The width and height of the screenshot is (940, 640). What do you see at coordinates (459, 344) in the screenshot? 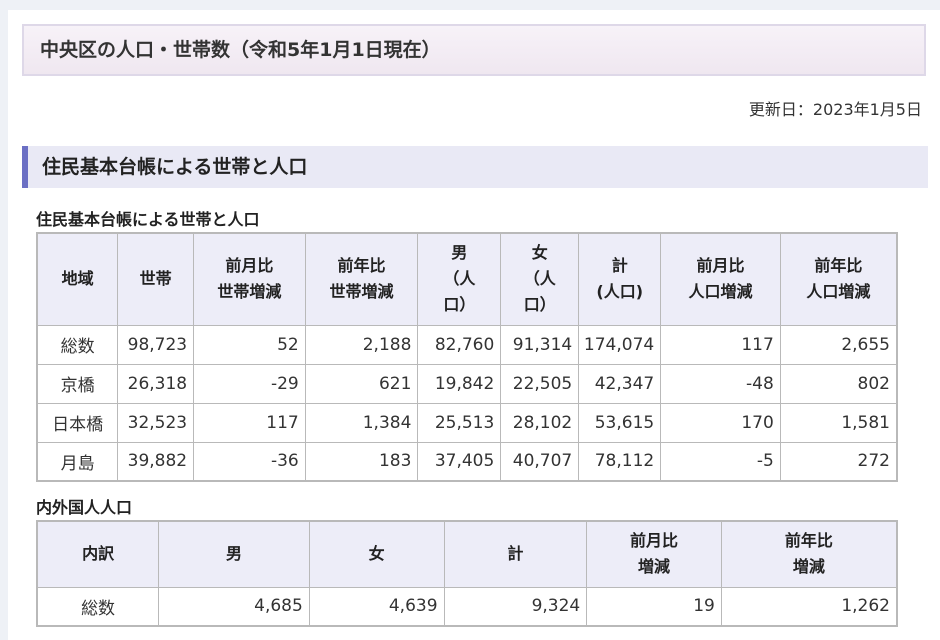
I see `value-cell: 82,760` at bounding box center [459, 344].